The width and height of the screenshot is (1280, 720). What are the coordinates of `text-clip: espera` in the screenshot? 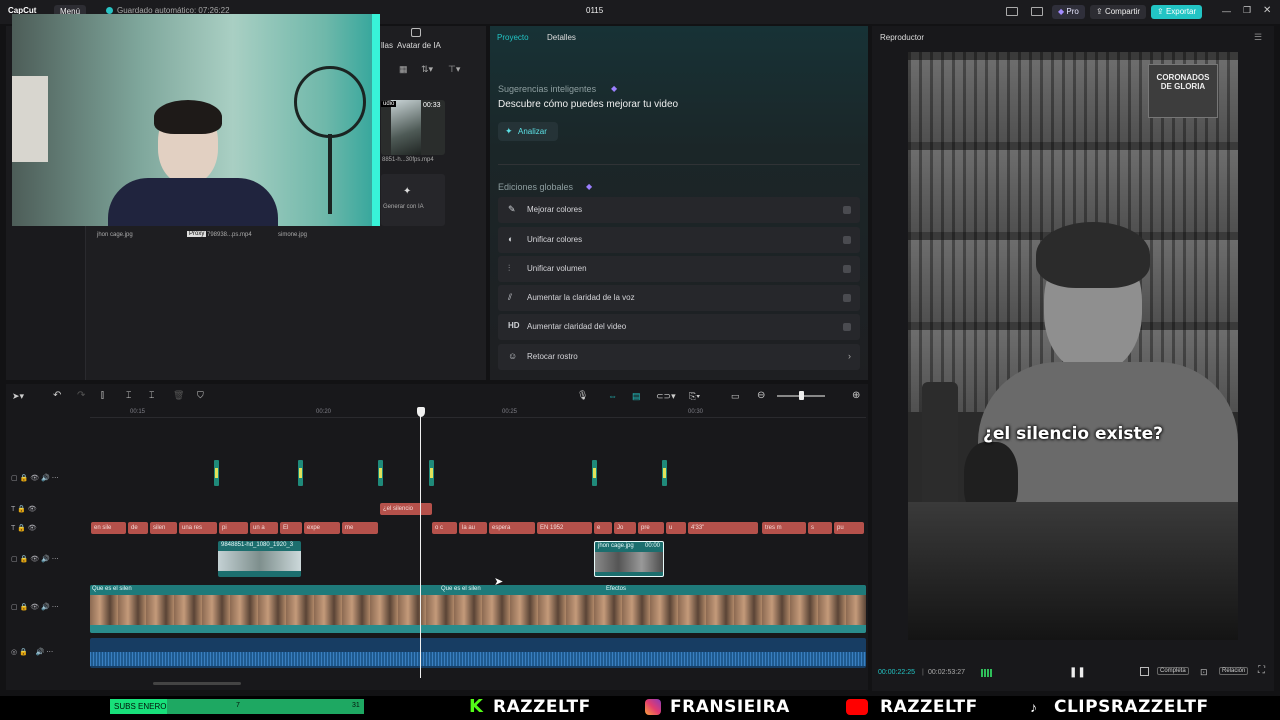 It's located at (512, 528).